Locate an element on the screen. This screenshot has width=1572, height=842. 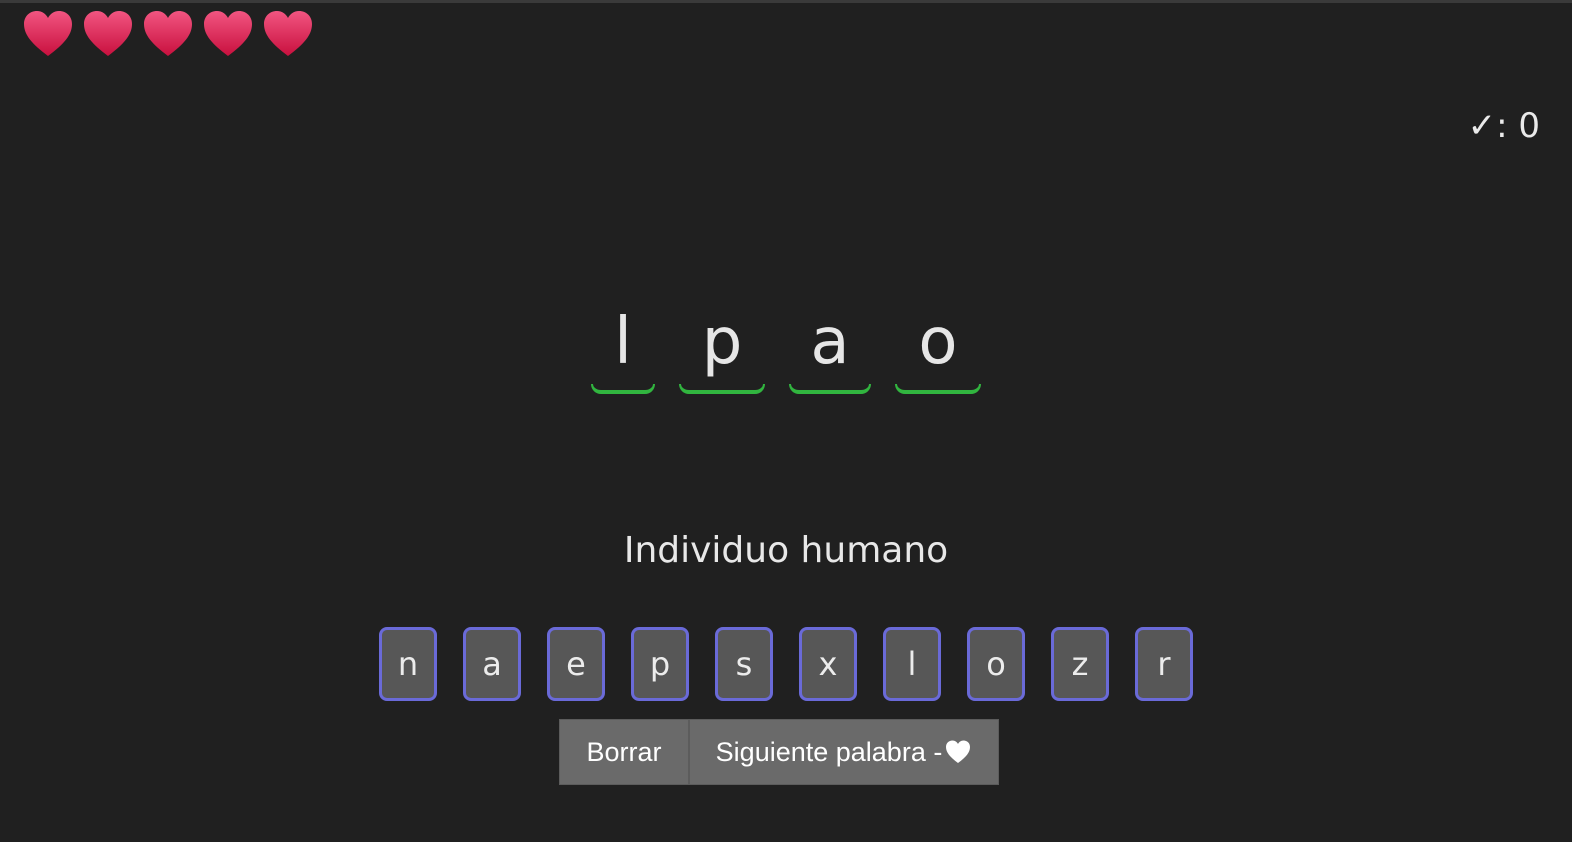
top-border is located at coordinates (786, 1).